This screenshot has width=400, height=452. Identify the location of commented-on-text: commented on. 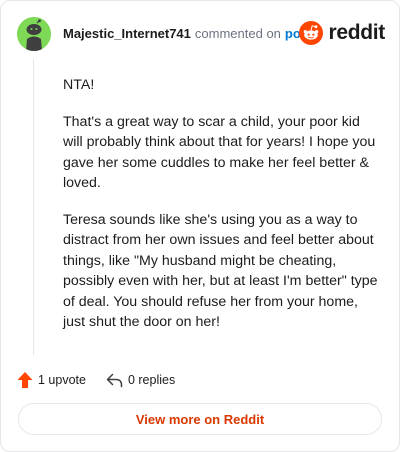
(237, 33).